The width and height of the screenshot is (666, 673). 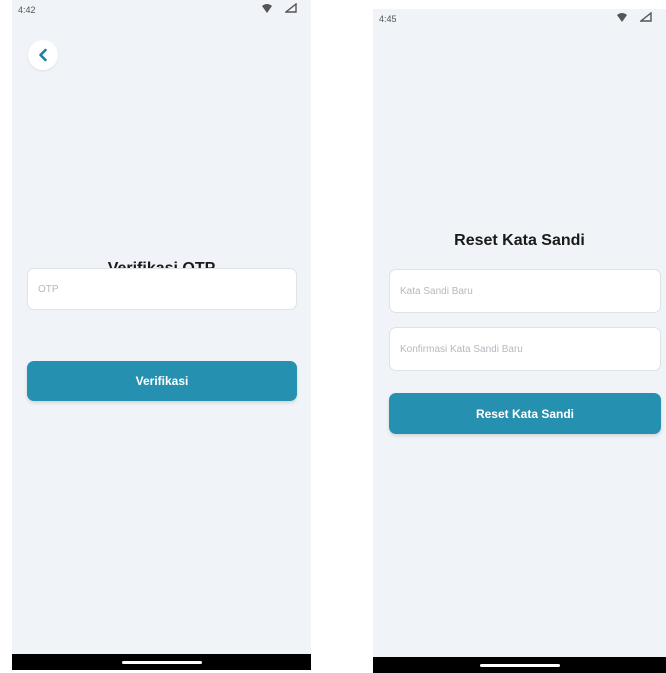 I want to click on page-title: Reset Kata Sandi, so click(x=519, y=240).